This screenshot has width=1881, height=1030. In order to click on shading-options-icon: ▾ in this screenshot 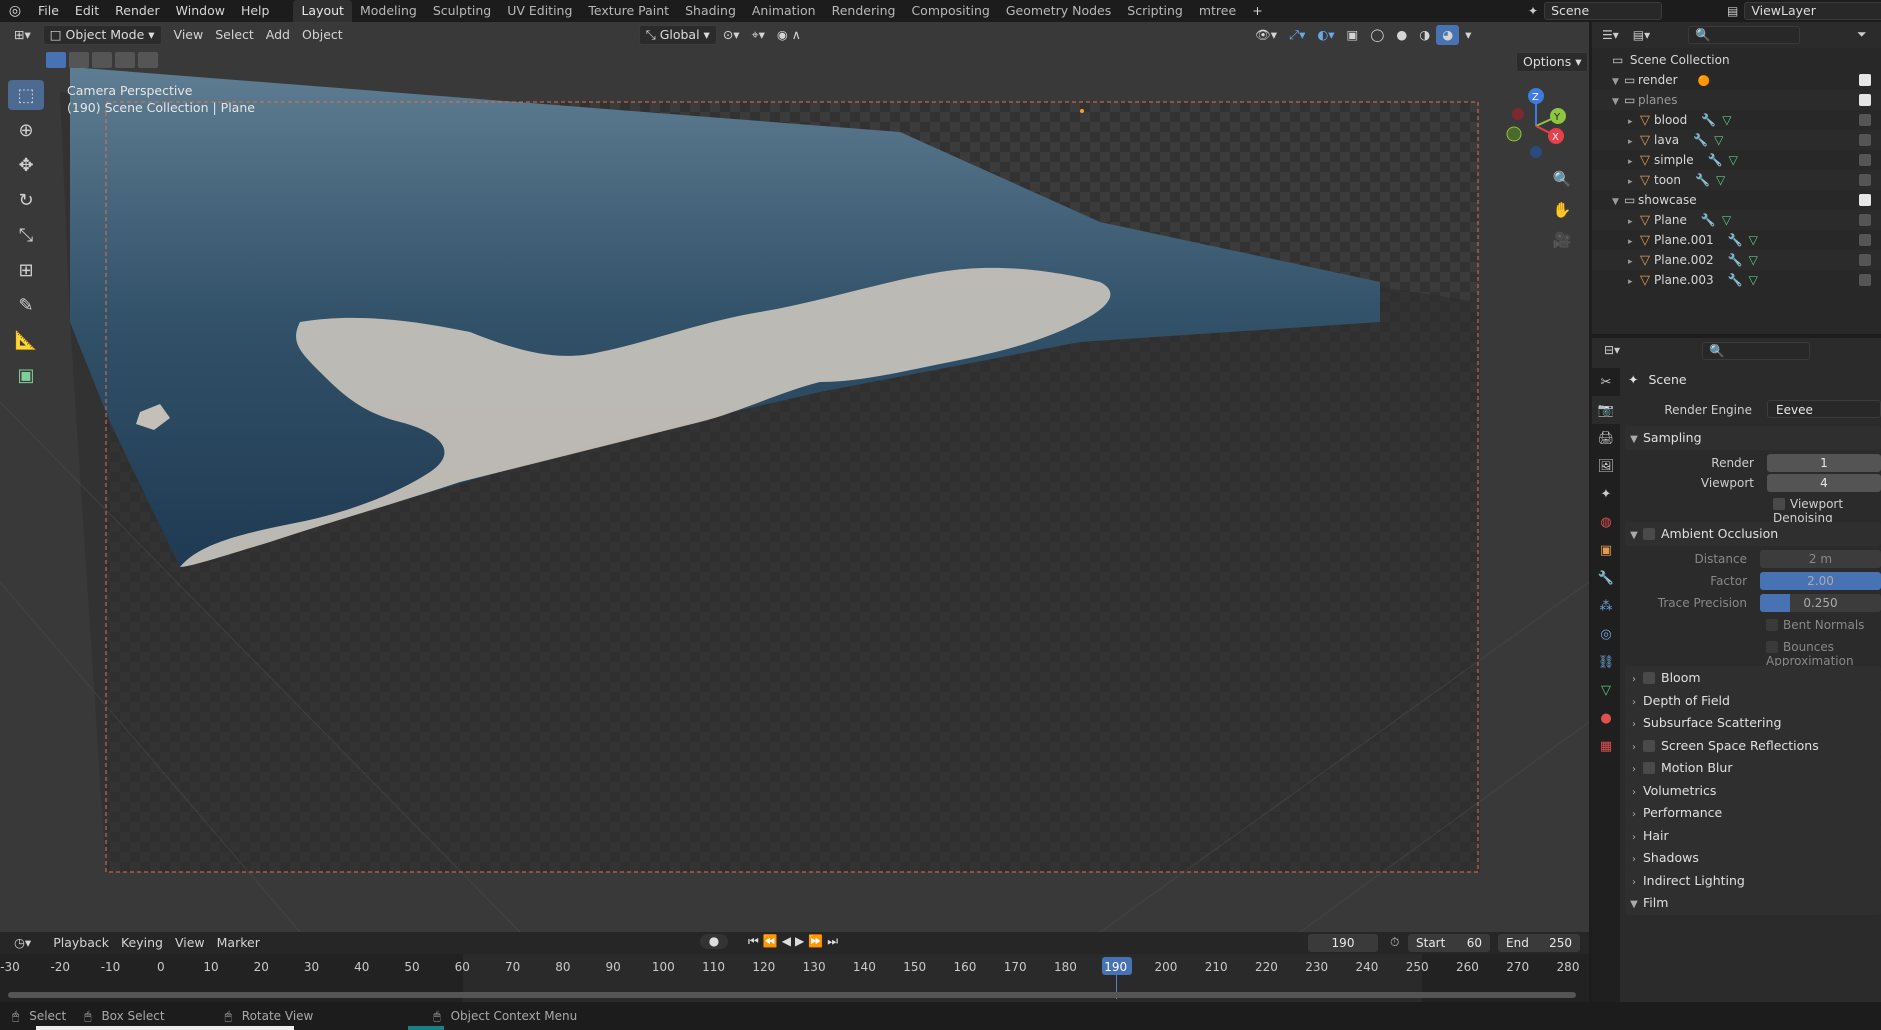, I will do `click(1468, 35)`.